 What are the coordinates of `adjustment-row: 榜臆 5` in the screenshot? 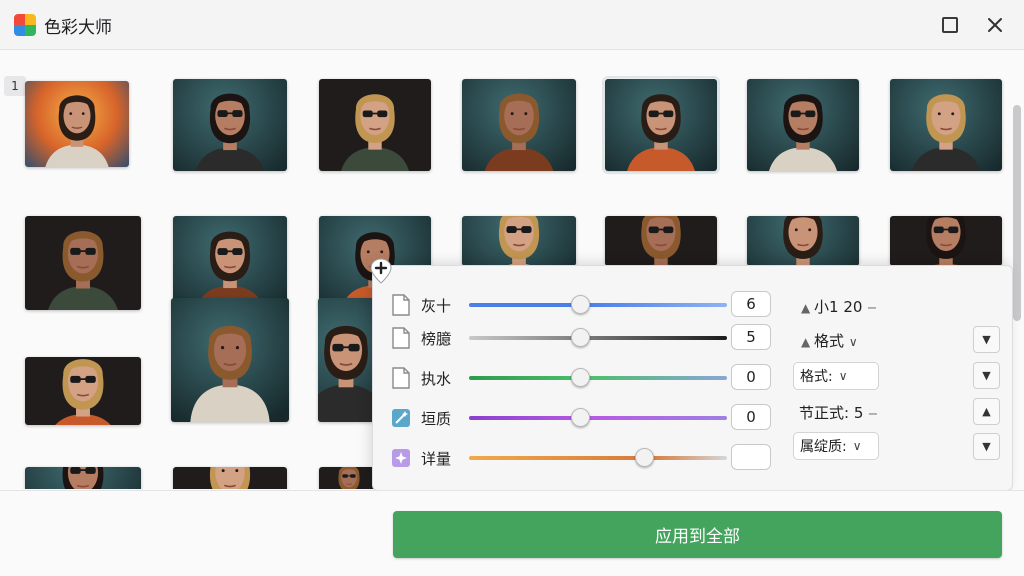 It's located at (693, 338).